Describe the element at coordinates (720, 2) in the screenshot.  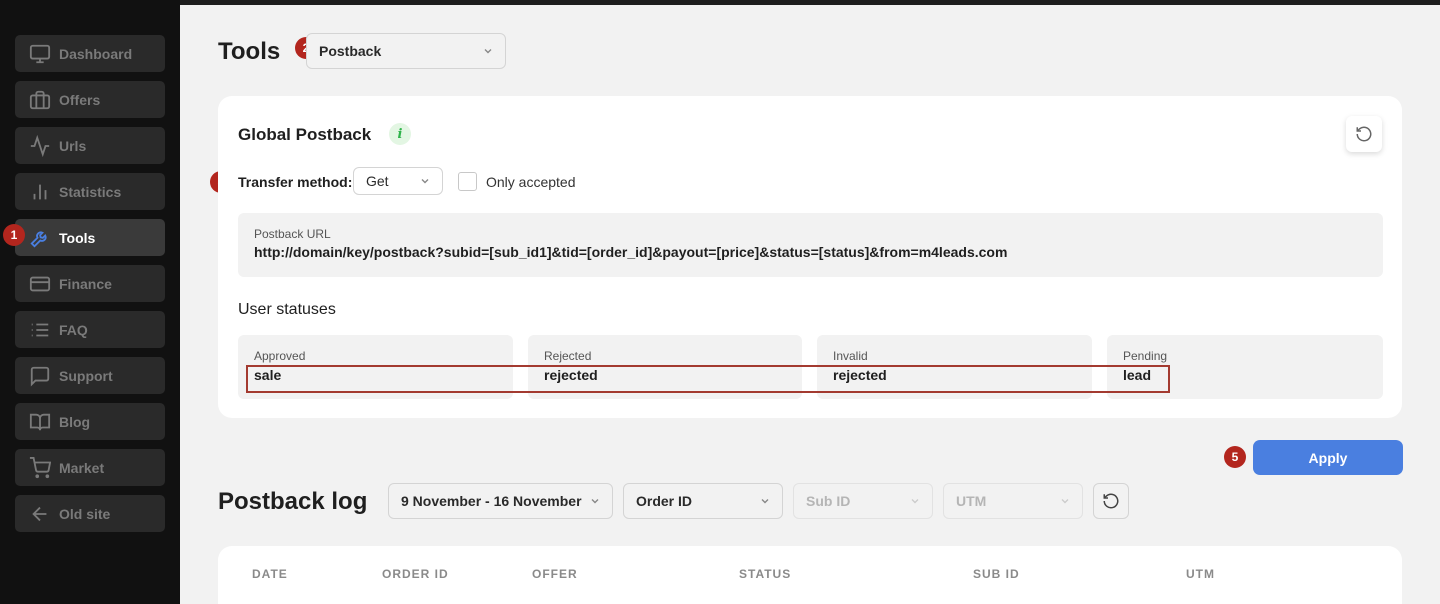
I see `top-bar` at that location.